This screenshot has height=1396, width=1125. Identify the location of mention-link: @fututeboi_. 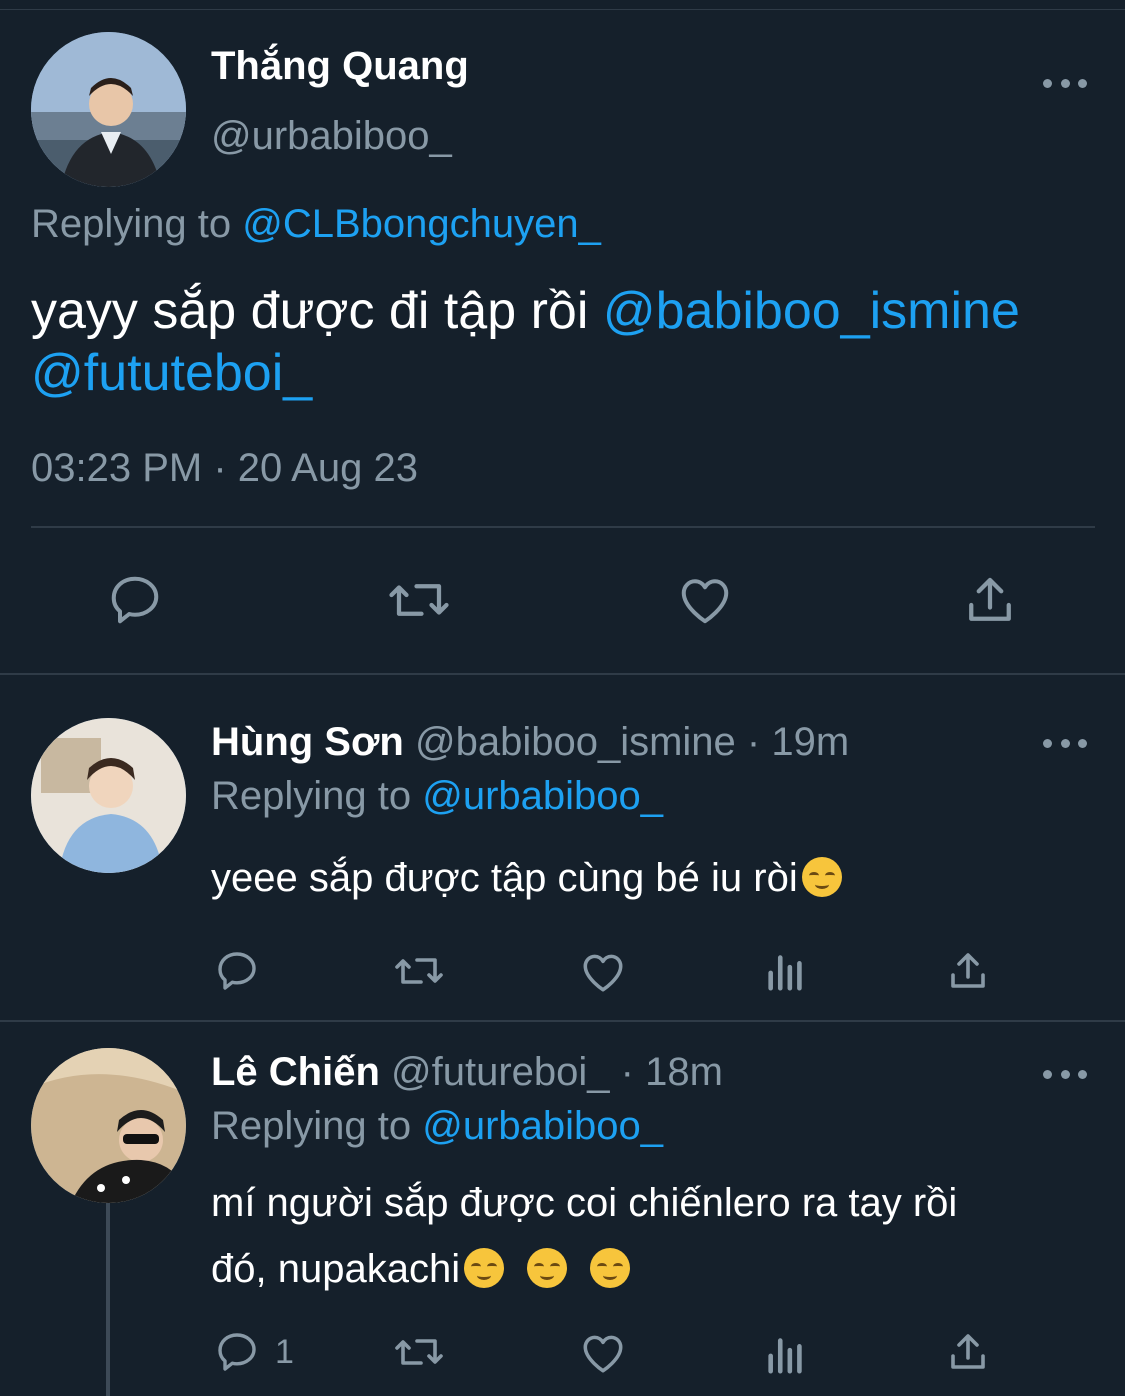
(171, 373).